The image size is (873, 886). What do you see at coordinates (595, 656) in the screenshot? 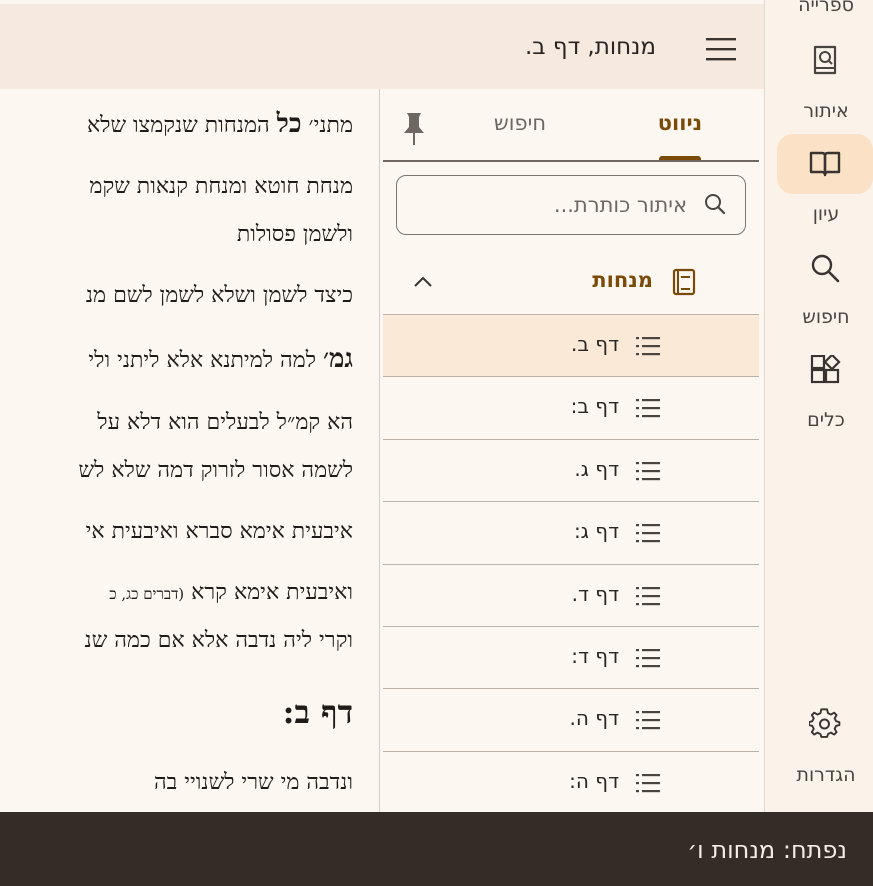
I see `toc-item-label: דף ד:` at bounding box center [595, 656].